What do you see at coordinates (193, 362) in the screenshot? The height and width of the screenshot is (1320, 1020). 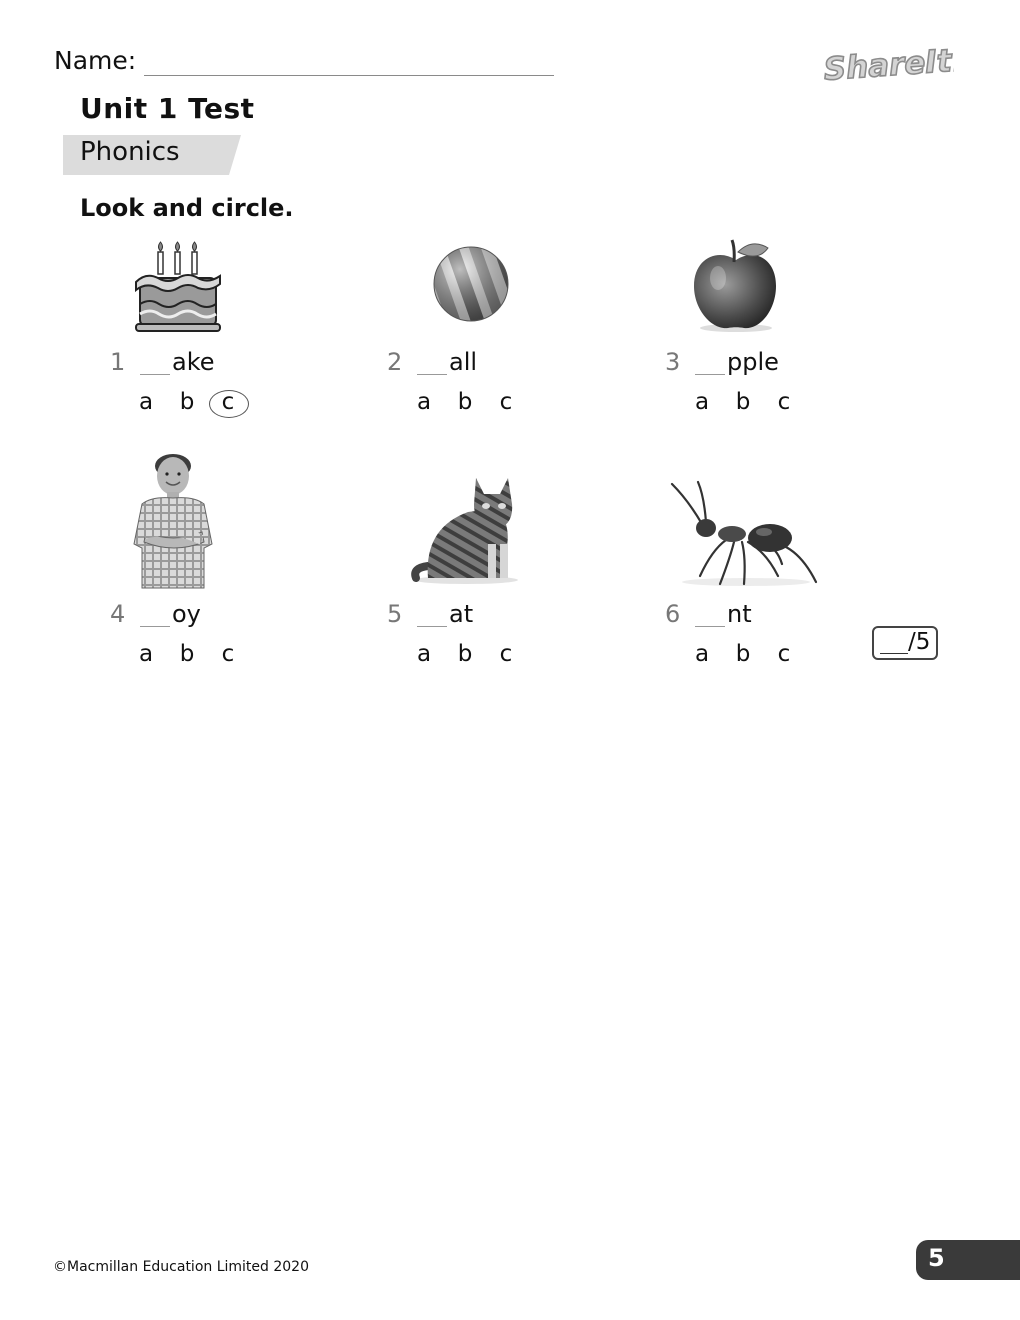 I see `word-fragment: ake` at bounding box center [193, 362].